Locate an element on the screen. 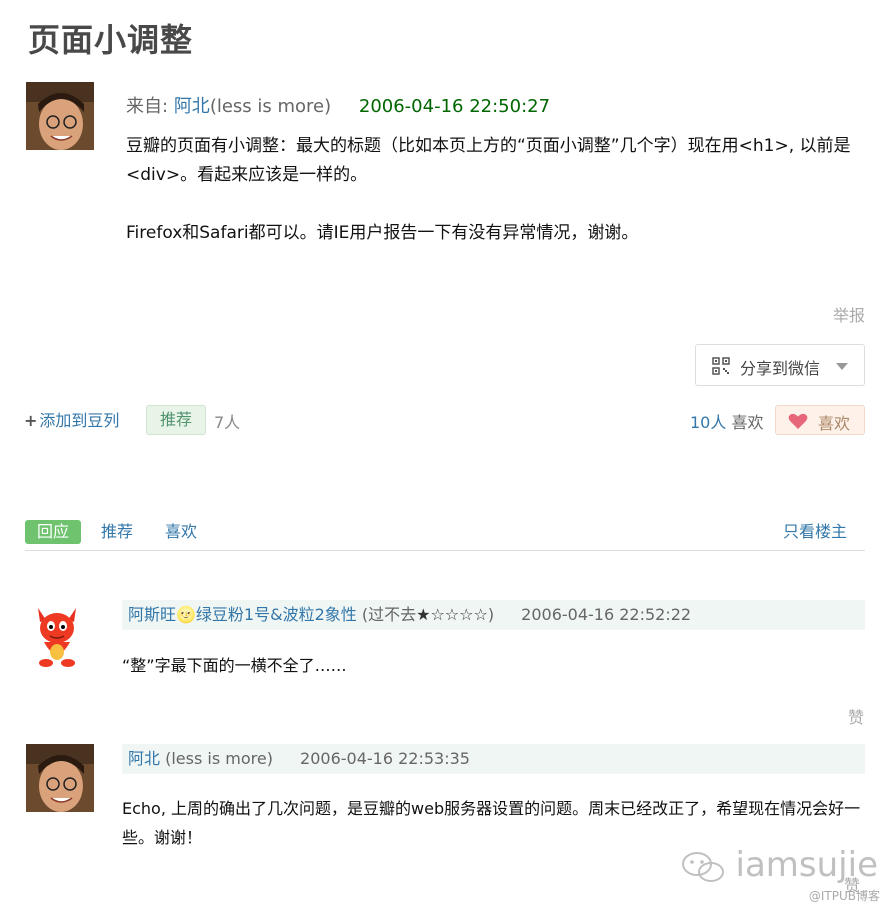  post-paragraph: Firefox和Safari都可以。请IE用户报告一下有没有异常情况，谢谢。 is located at coordinates (382, 233).